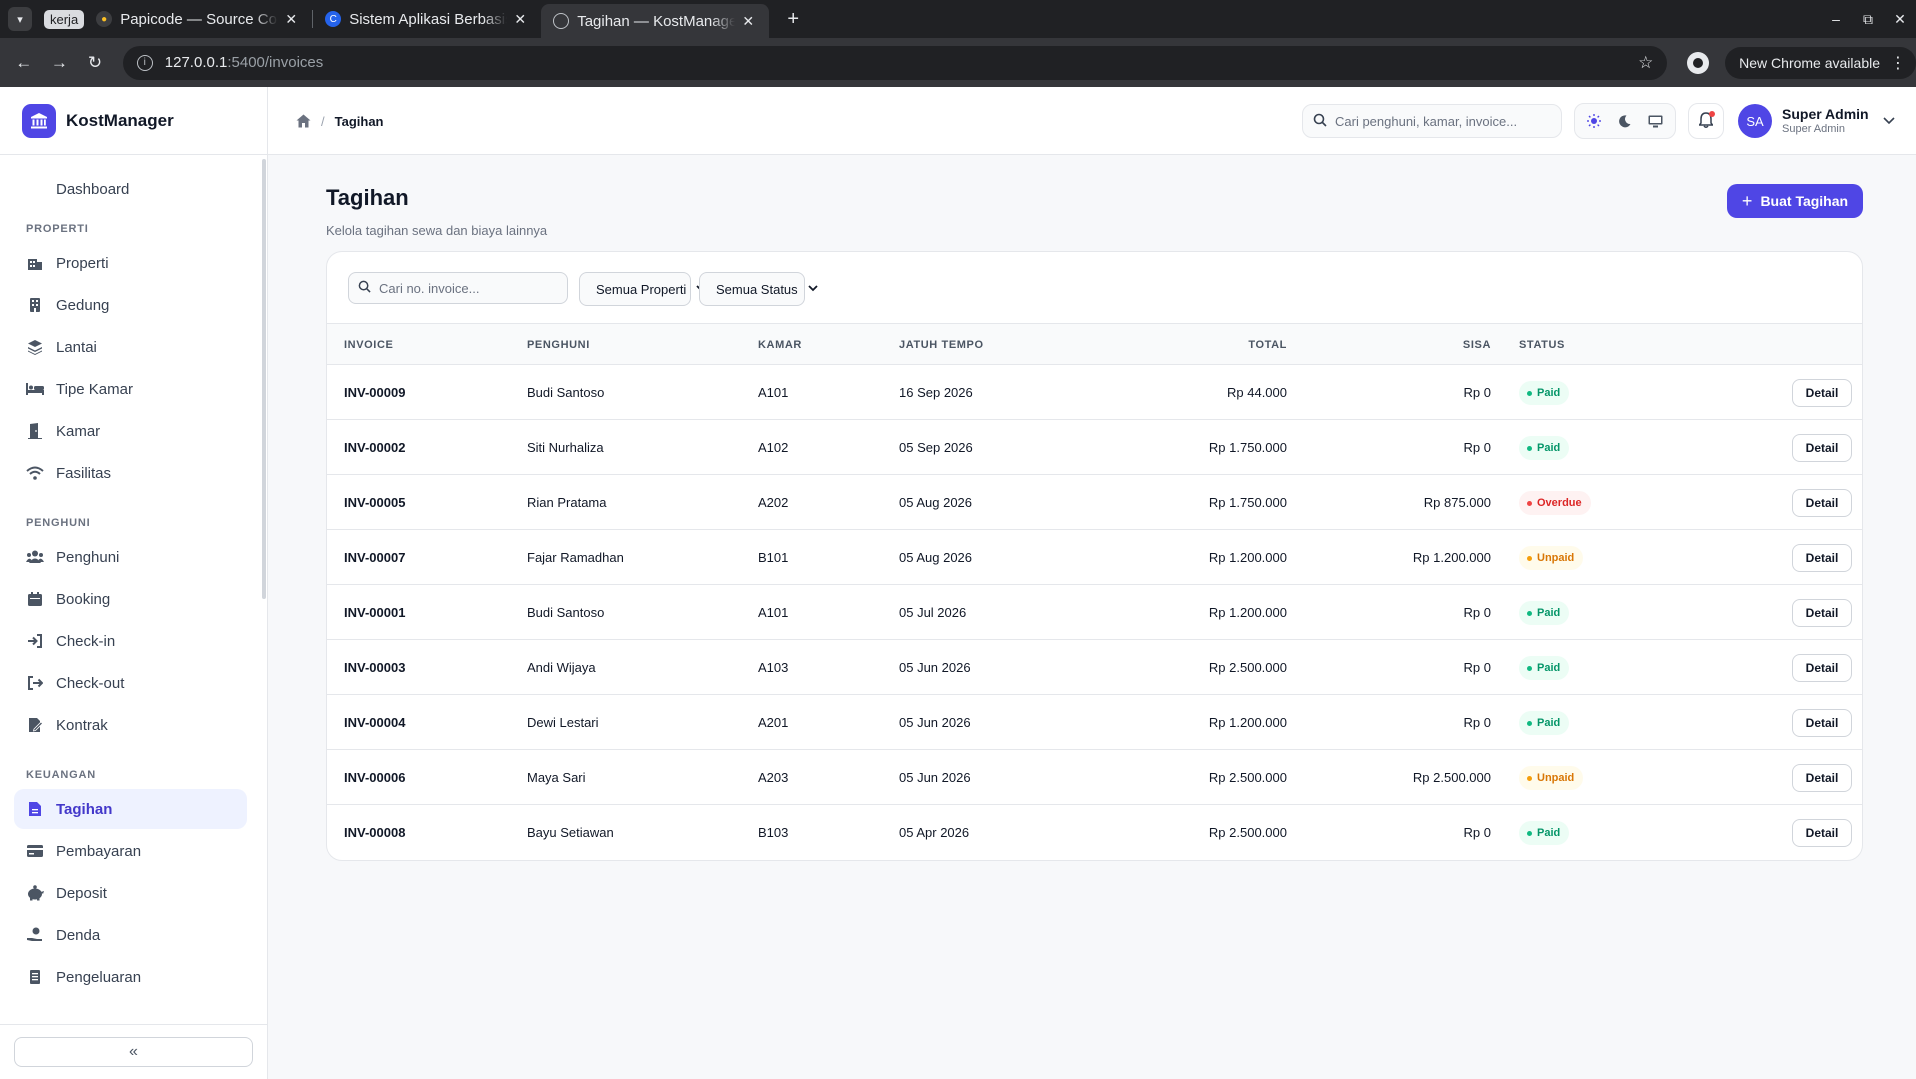 The height and width of the screenshot is (1079, 1916). What do you see at coordinates (374, 392) in the screenshot?
I see `invoice-number: INV-00009` at bounding box center [374, 392].